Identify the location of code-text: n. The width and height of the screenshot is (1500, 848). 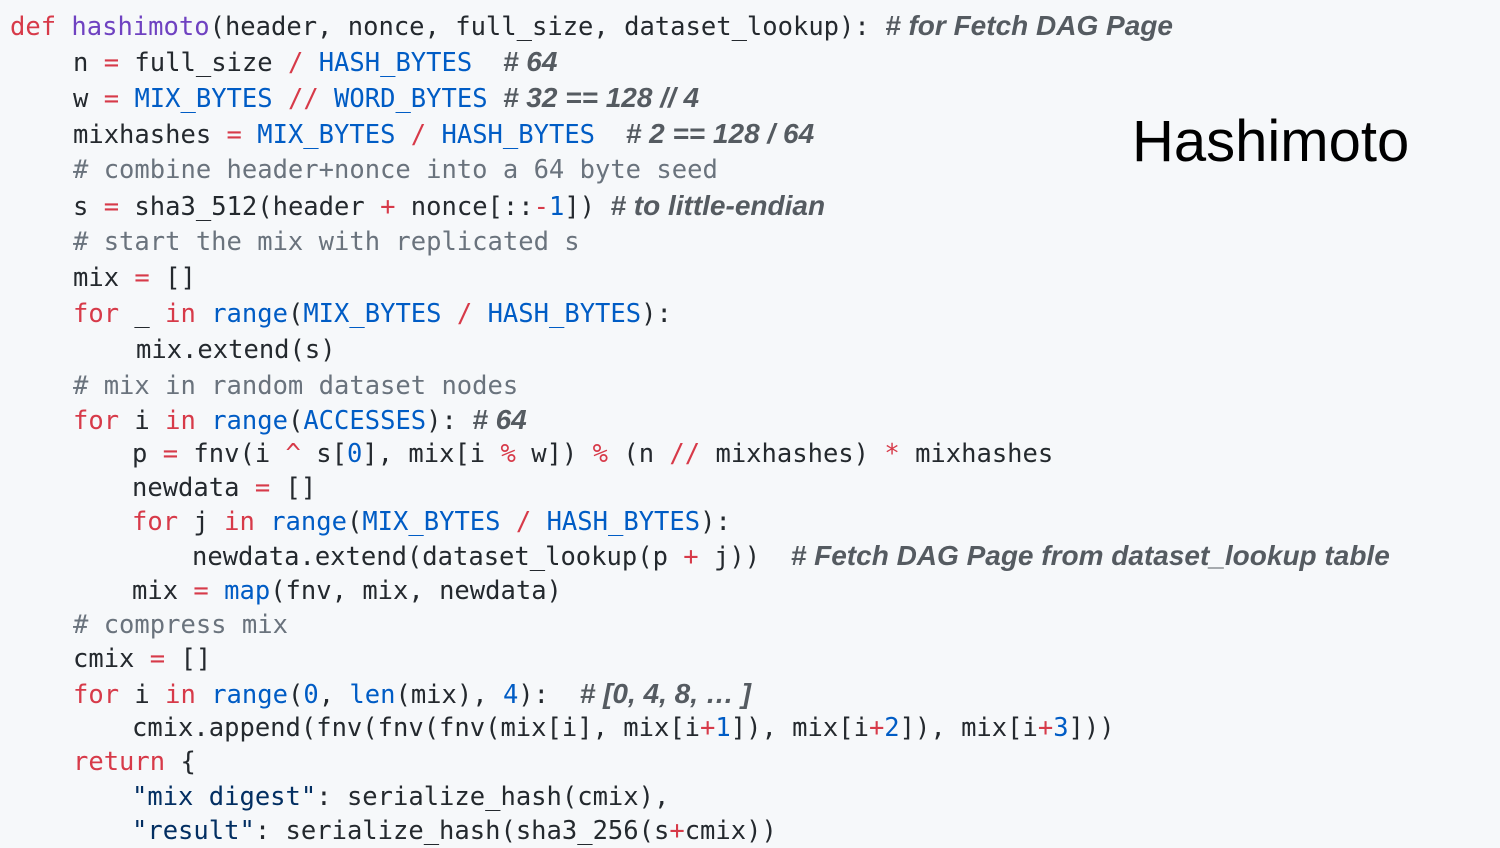
(88, 63).